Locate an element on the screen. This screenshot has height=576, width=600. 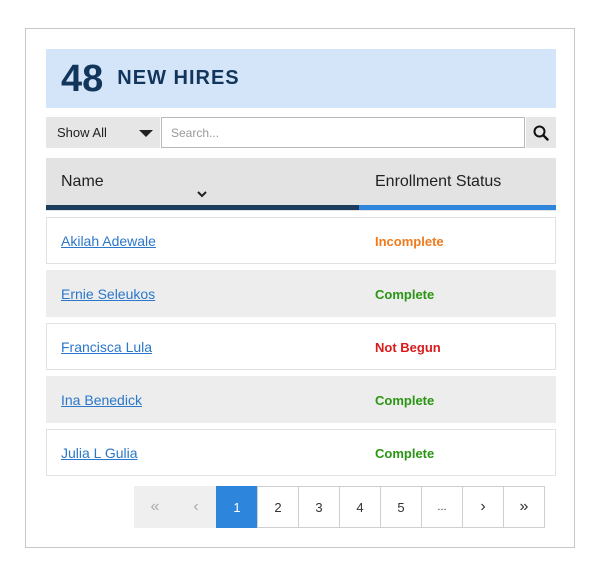
employee-name-link: Ina Benedick is located at coordinates (101, 400).